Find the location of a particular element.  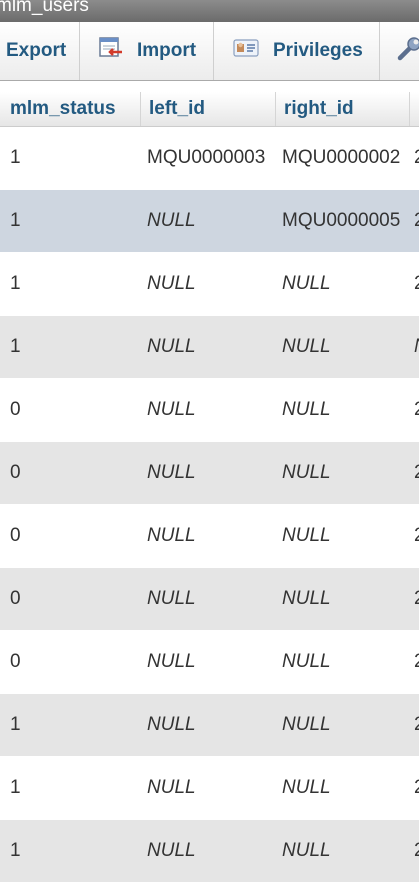

wrench-icon is located at coordinates (408, 51).